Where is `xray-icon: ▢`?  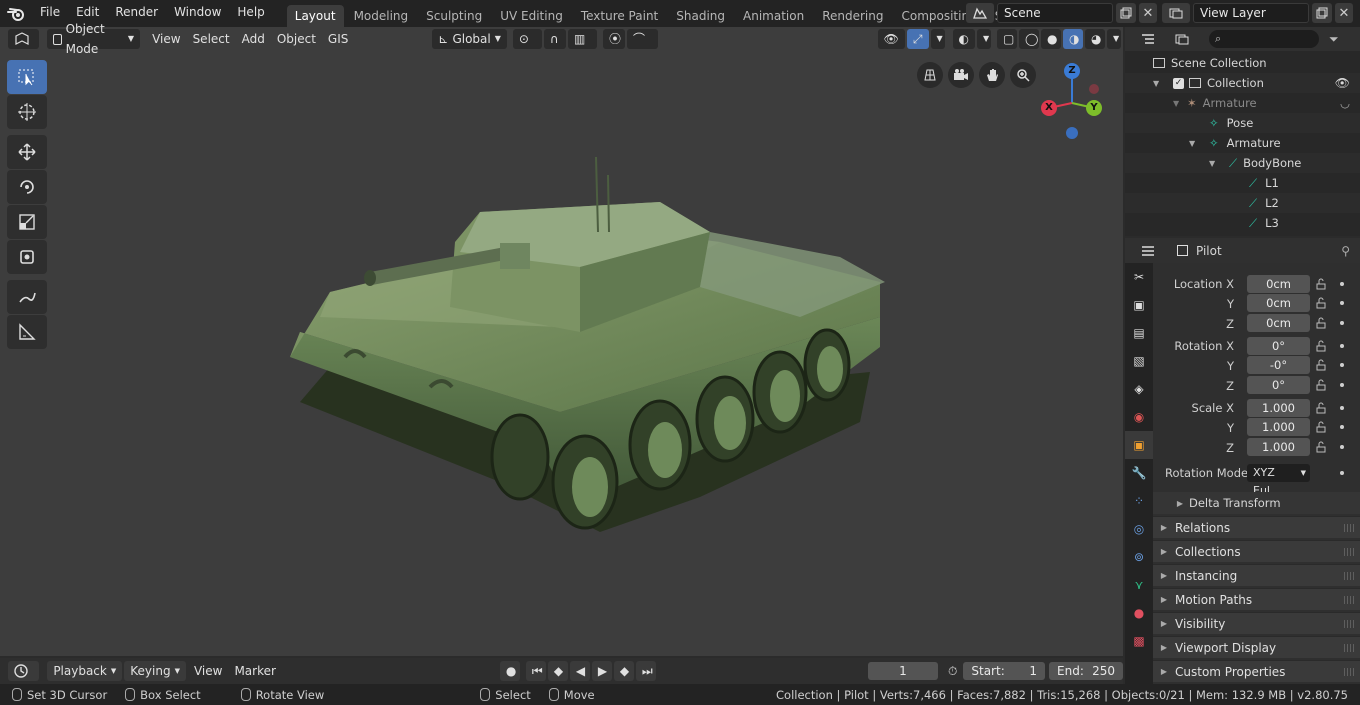
xray-icon: ▢ is located at coordinates (1006, 39).